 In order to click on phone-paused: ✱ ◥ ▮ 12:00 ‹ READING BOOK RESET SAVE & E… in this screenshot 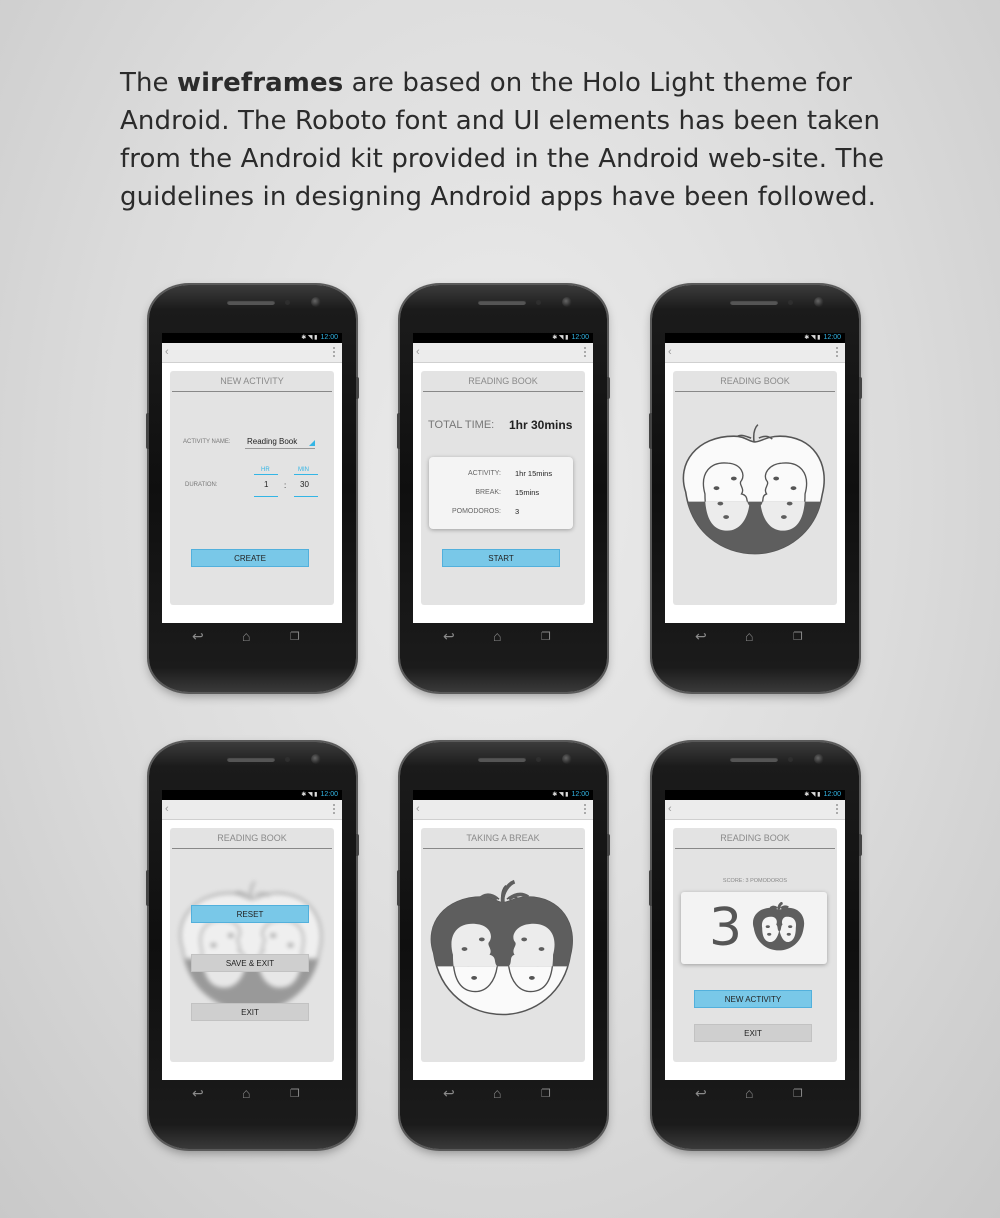, I will do `click(252, 945)`.